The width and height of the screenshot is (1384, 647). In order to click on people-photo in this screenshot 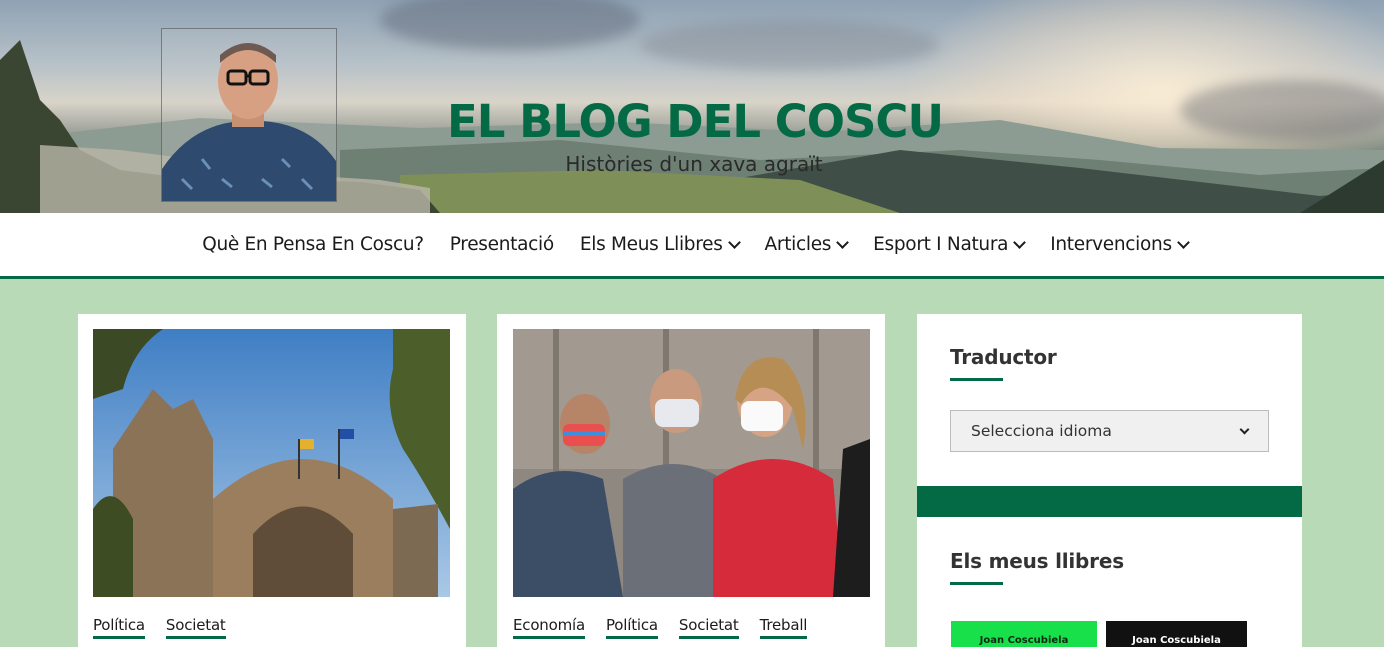, I will do `click(691, 463)`.